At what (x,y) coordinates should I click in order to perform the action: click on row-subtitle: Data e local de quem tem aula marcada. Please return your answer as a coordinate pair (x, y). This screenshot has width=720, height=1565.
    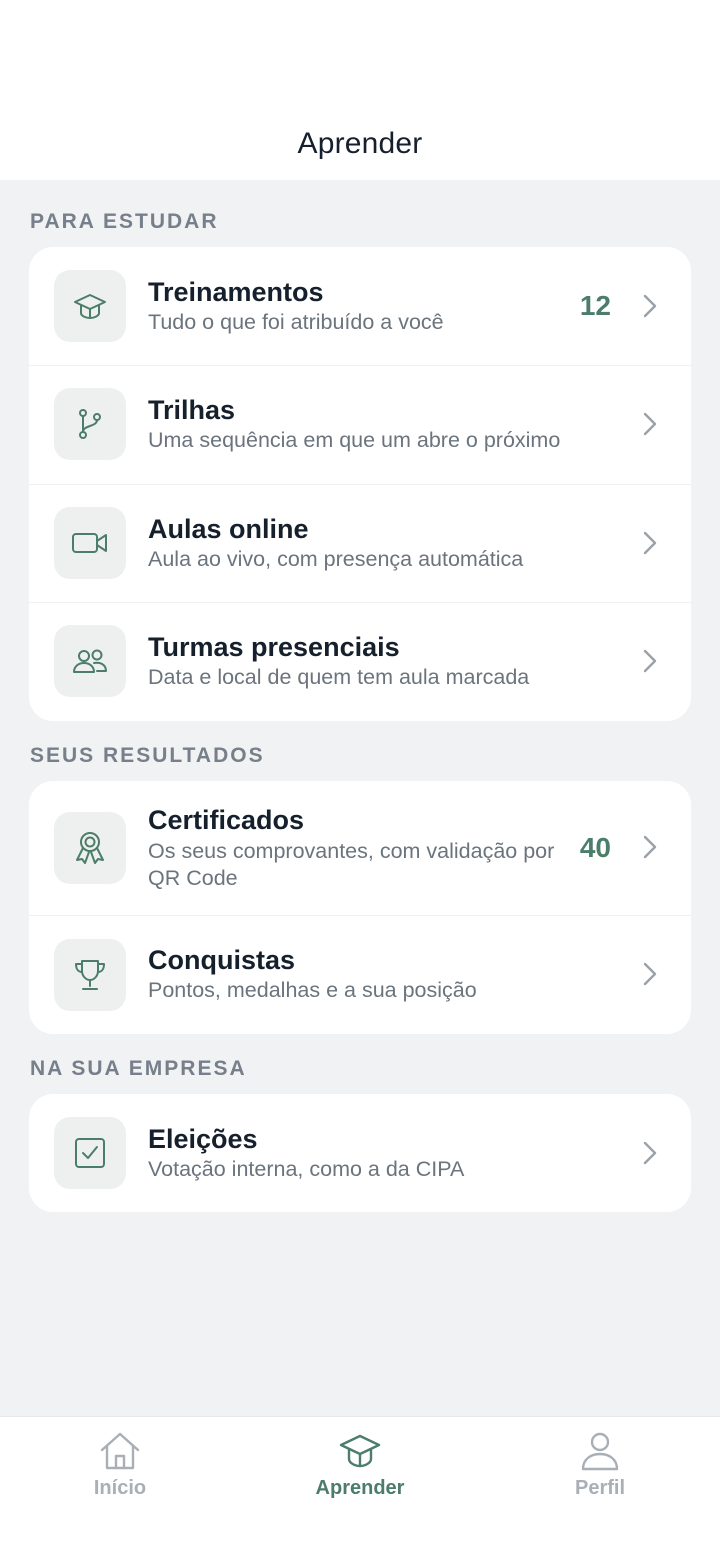
    Looking at the image, I should click on (339, 677).